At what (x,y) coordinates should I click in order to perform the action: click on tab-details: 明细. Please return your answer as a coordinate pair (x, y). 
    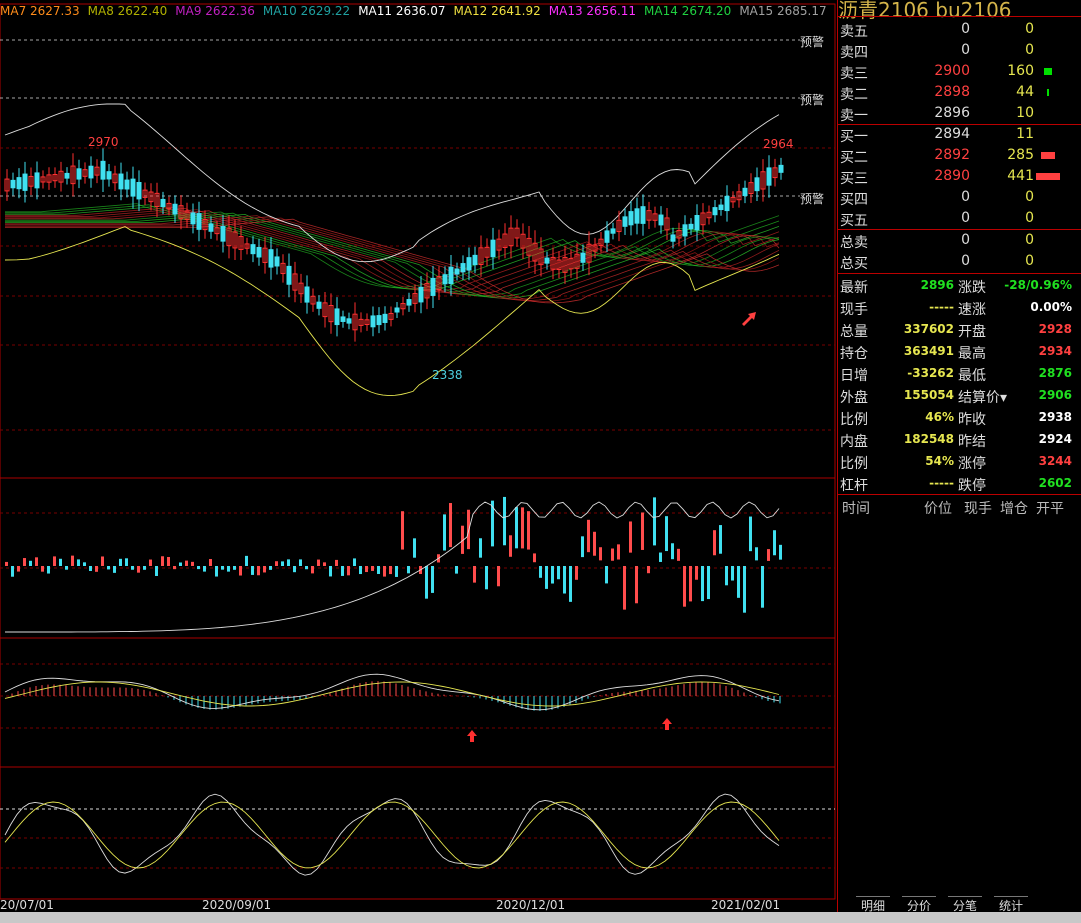
    Looking at the image, I should click on (873, 904).